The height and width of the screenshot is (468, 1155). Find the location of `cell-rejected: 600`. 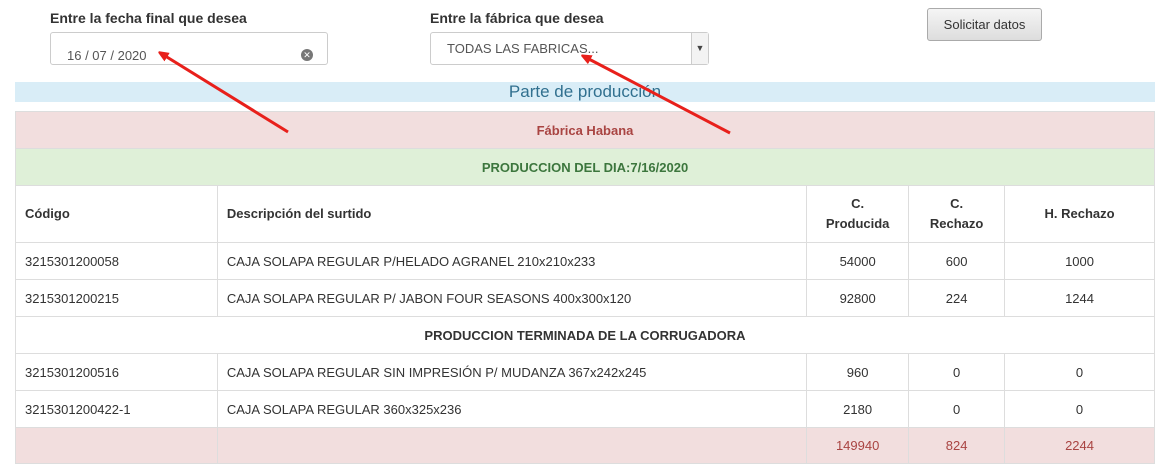

cell-rejected: 600 is located at coordinates (957, 261).